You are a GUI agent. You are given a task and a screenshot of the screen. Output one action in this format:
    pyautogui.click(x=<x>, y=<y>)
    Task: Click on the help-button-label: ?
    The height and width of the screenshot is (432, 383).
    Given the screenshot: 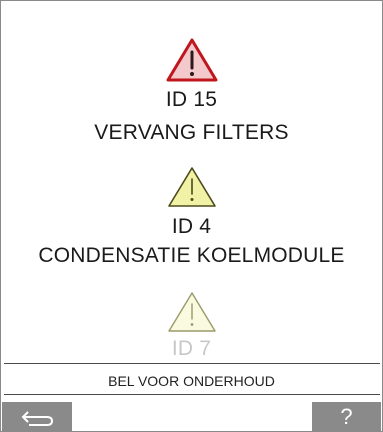 What is the action you would take?
    pyautogui.click(x=346, y=416)
    